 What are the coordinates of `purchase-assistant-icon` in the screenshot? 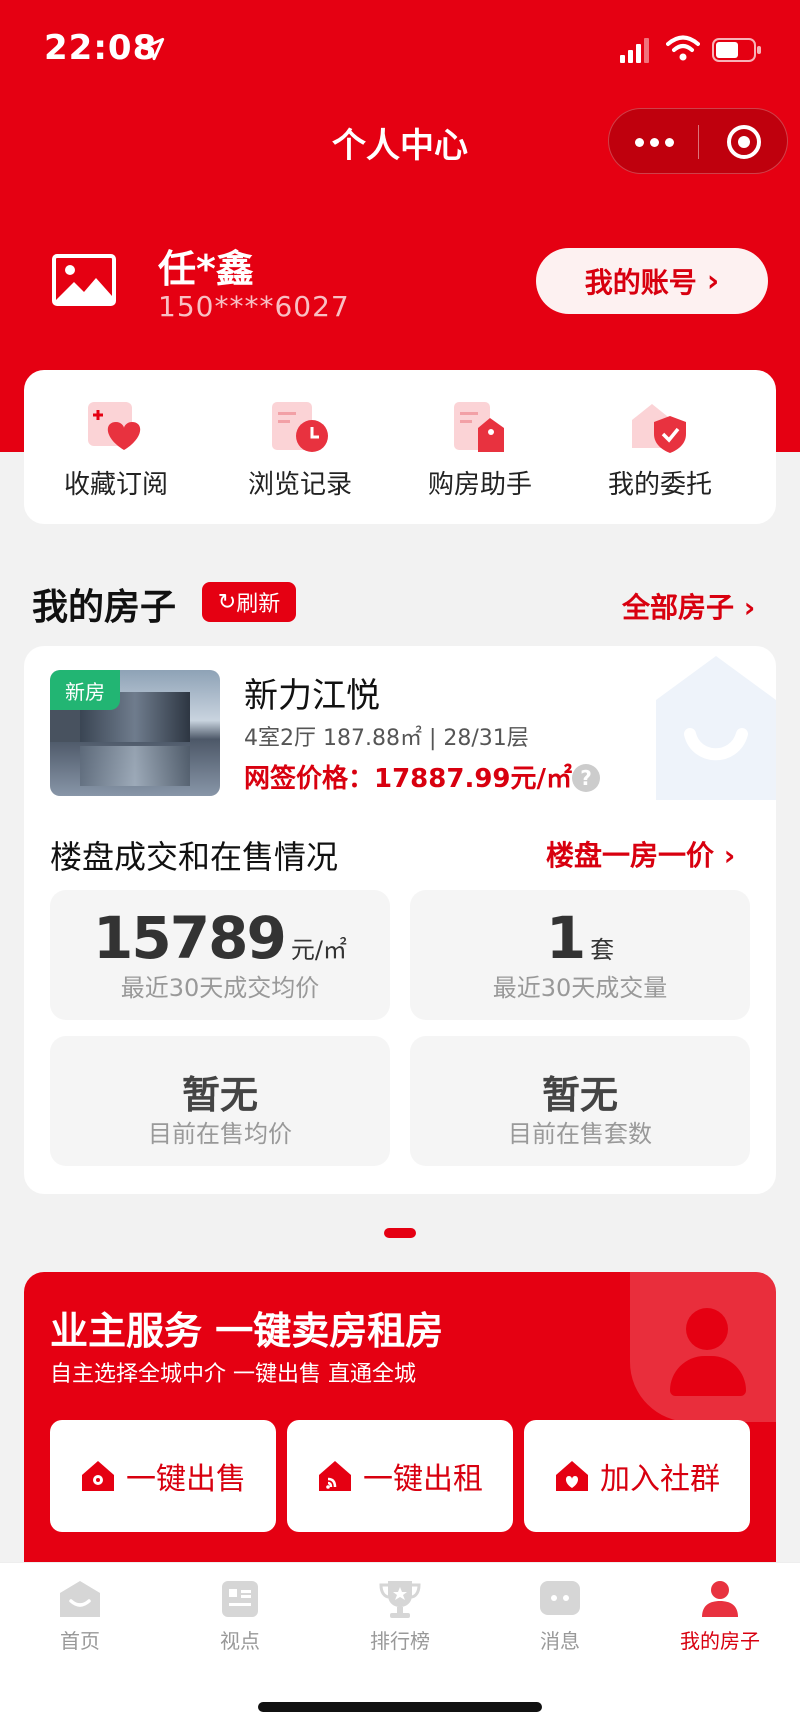 It's located at (479, 427).